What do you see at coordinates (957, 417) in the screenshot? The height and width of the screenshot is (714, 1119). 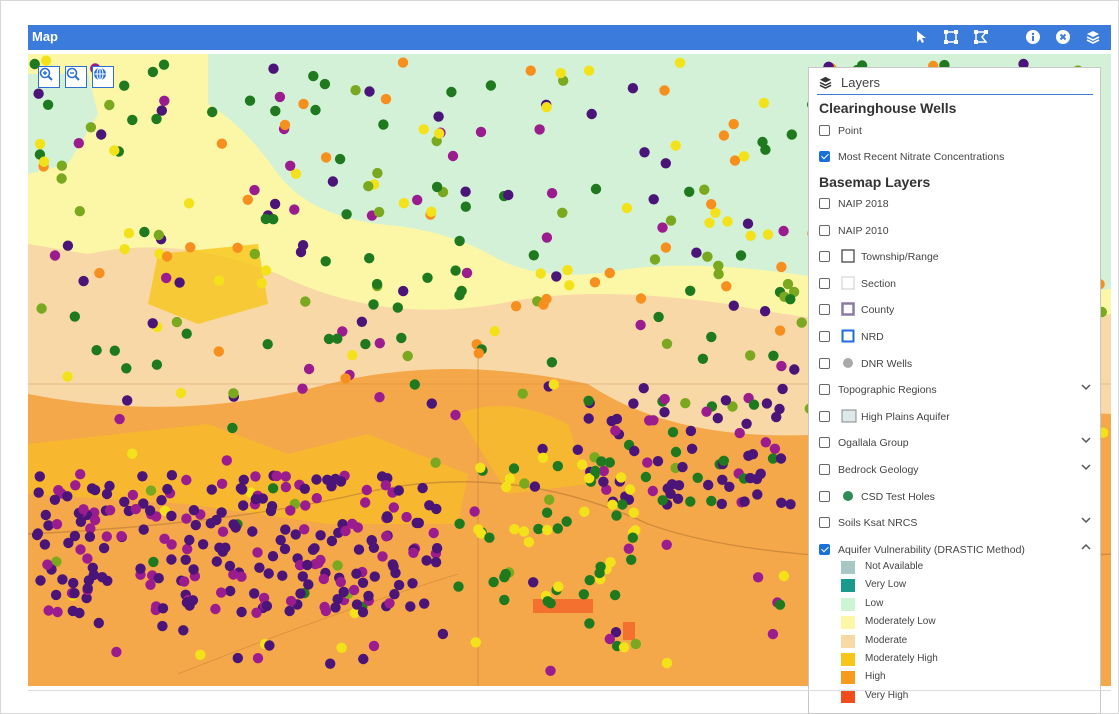 I see `layer-row-high-plains-aquifer: High Plains Aquifer` at bounding box center [957, 417].